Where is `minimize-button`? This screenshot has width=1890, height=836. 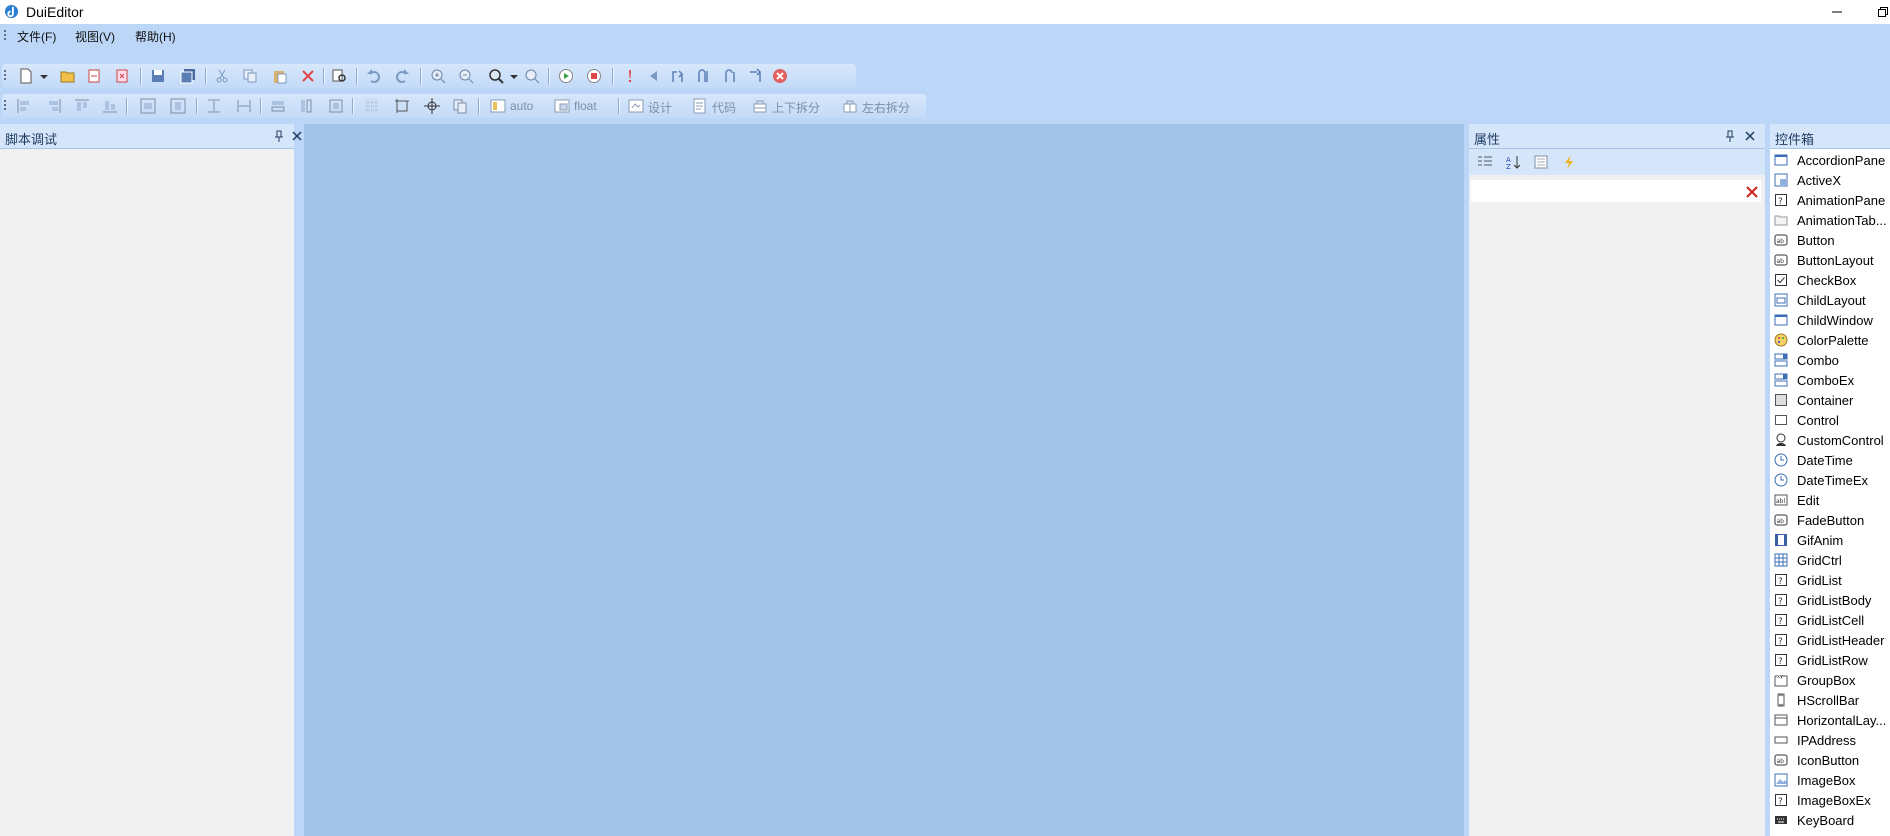
minimize-button is located at coordinates (1837, 12).